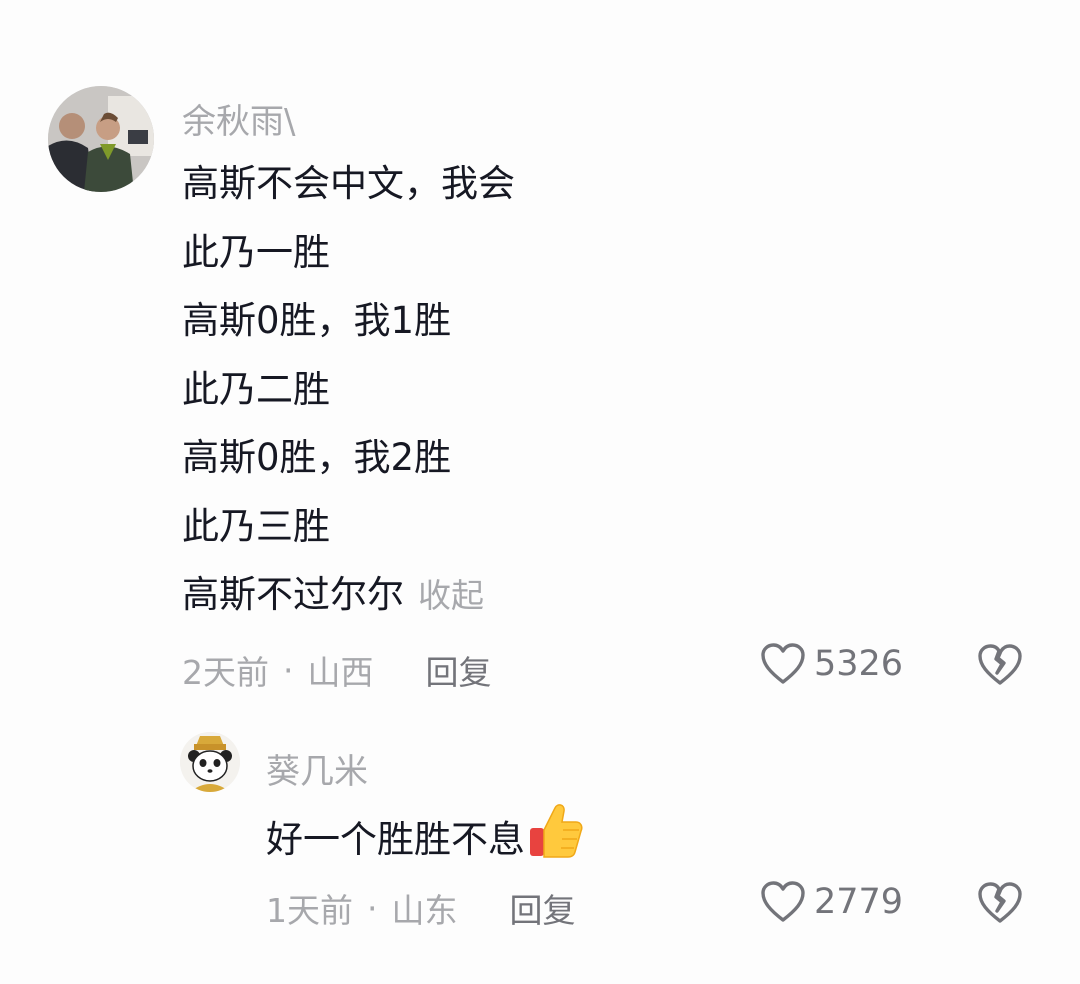  I want to click on reply-line-text: 好一个胜胜不息, so click(395, 839).